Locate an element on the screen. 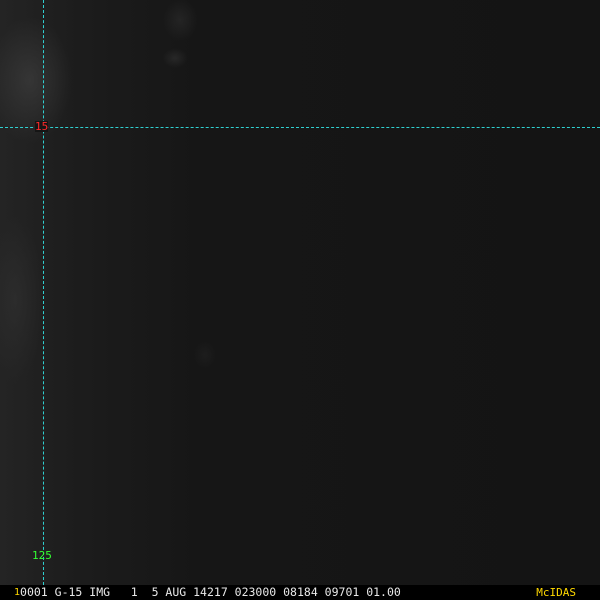  longitude-label: 125 is located at coordinates (42, 555).